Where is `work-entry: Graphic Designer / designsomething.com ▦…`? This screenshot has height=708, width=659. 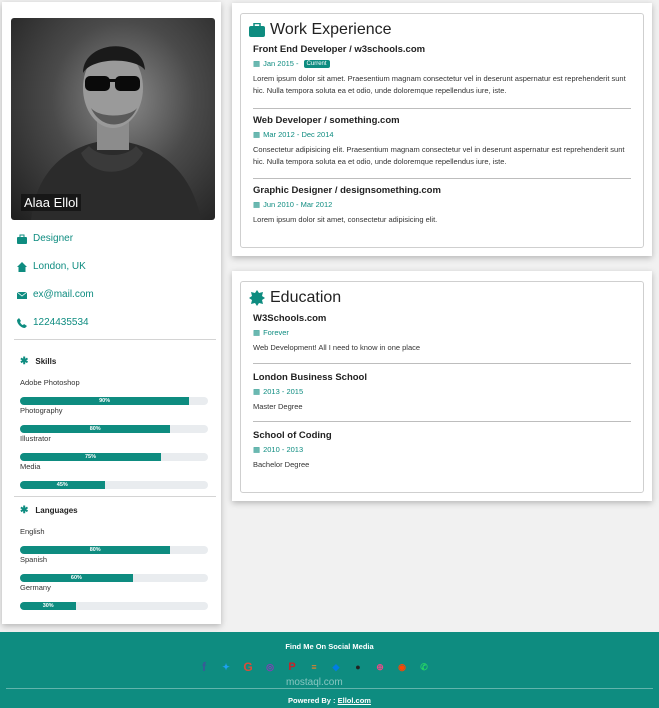 work-entry: Graphic Designer / designsomething.com ▦… is located at coordinates (442, 205).